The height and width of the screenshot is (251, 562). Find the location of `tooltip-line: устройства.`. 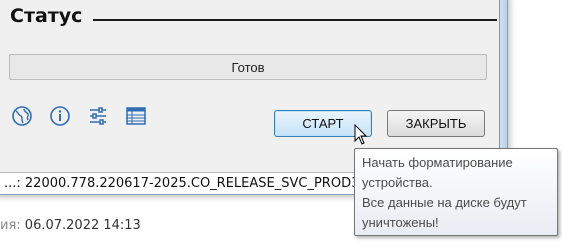

tooltip-line: устройства. is located at coordinates (397, 182).